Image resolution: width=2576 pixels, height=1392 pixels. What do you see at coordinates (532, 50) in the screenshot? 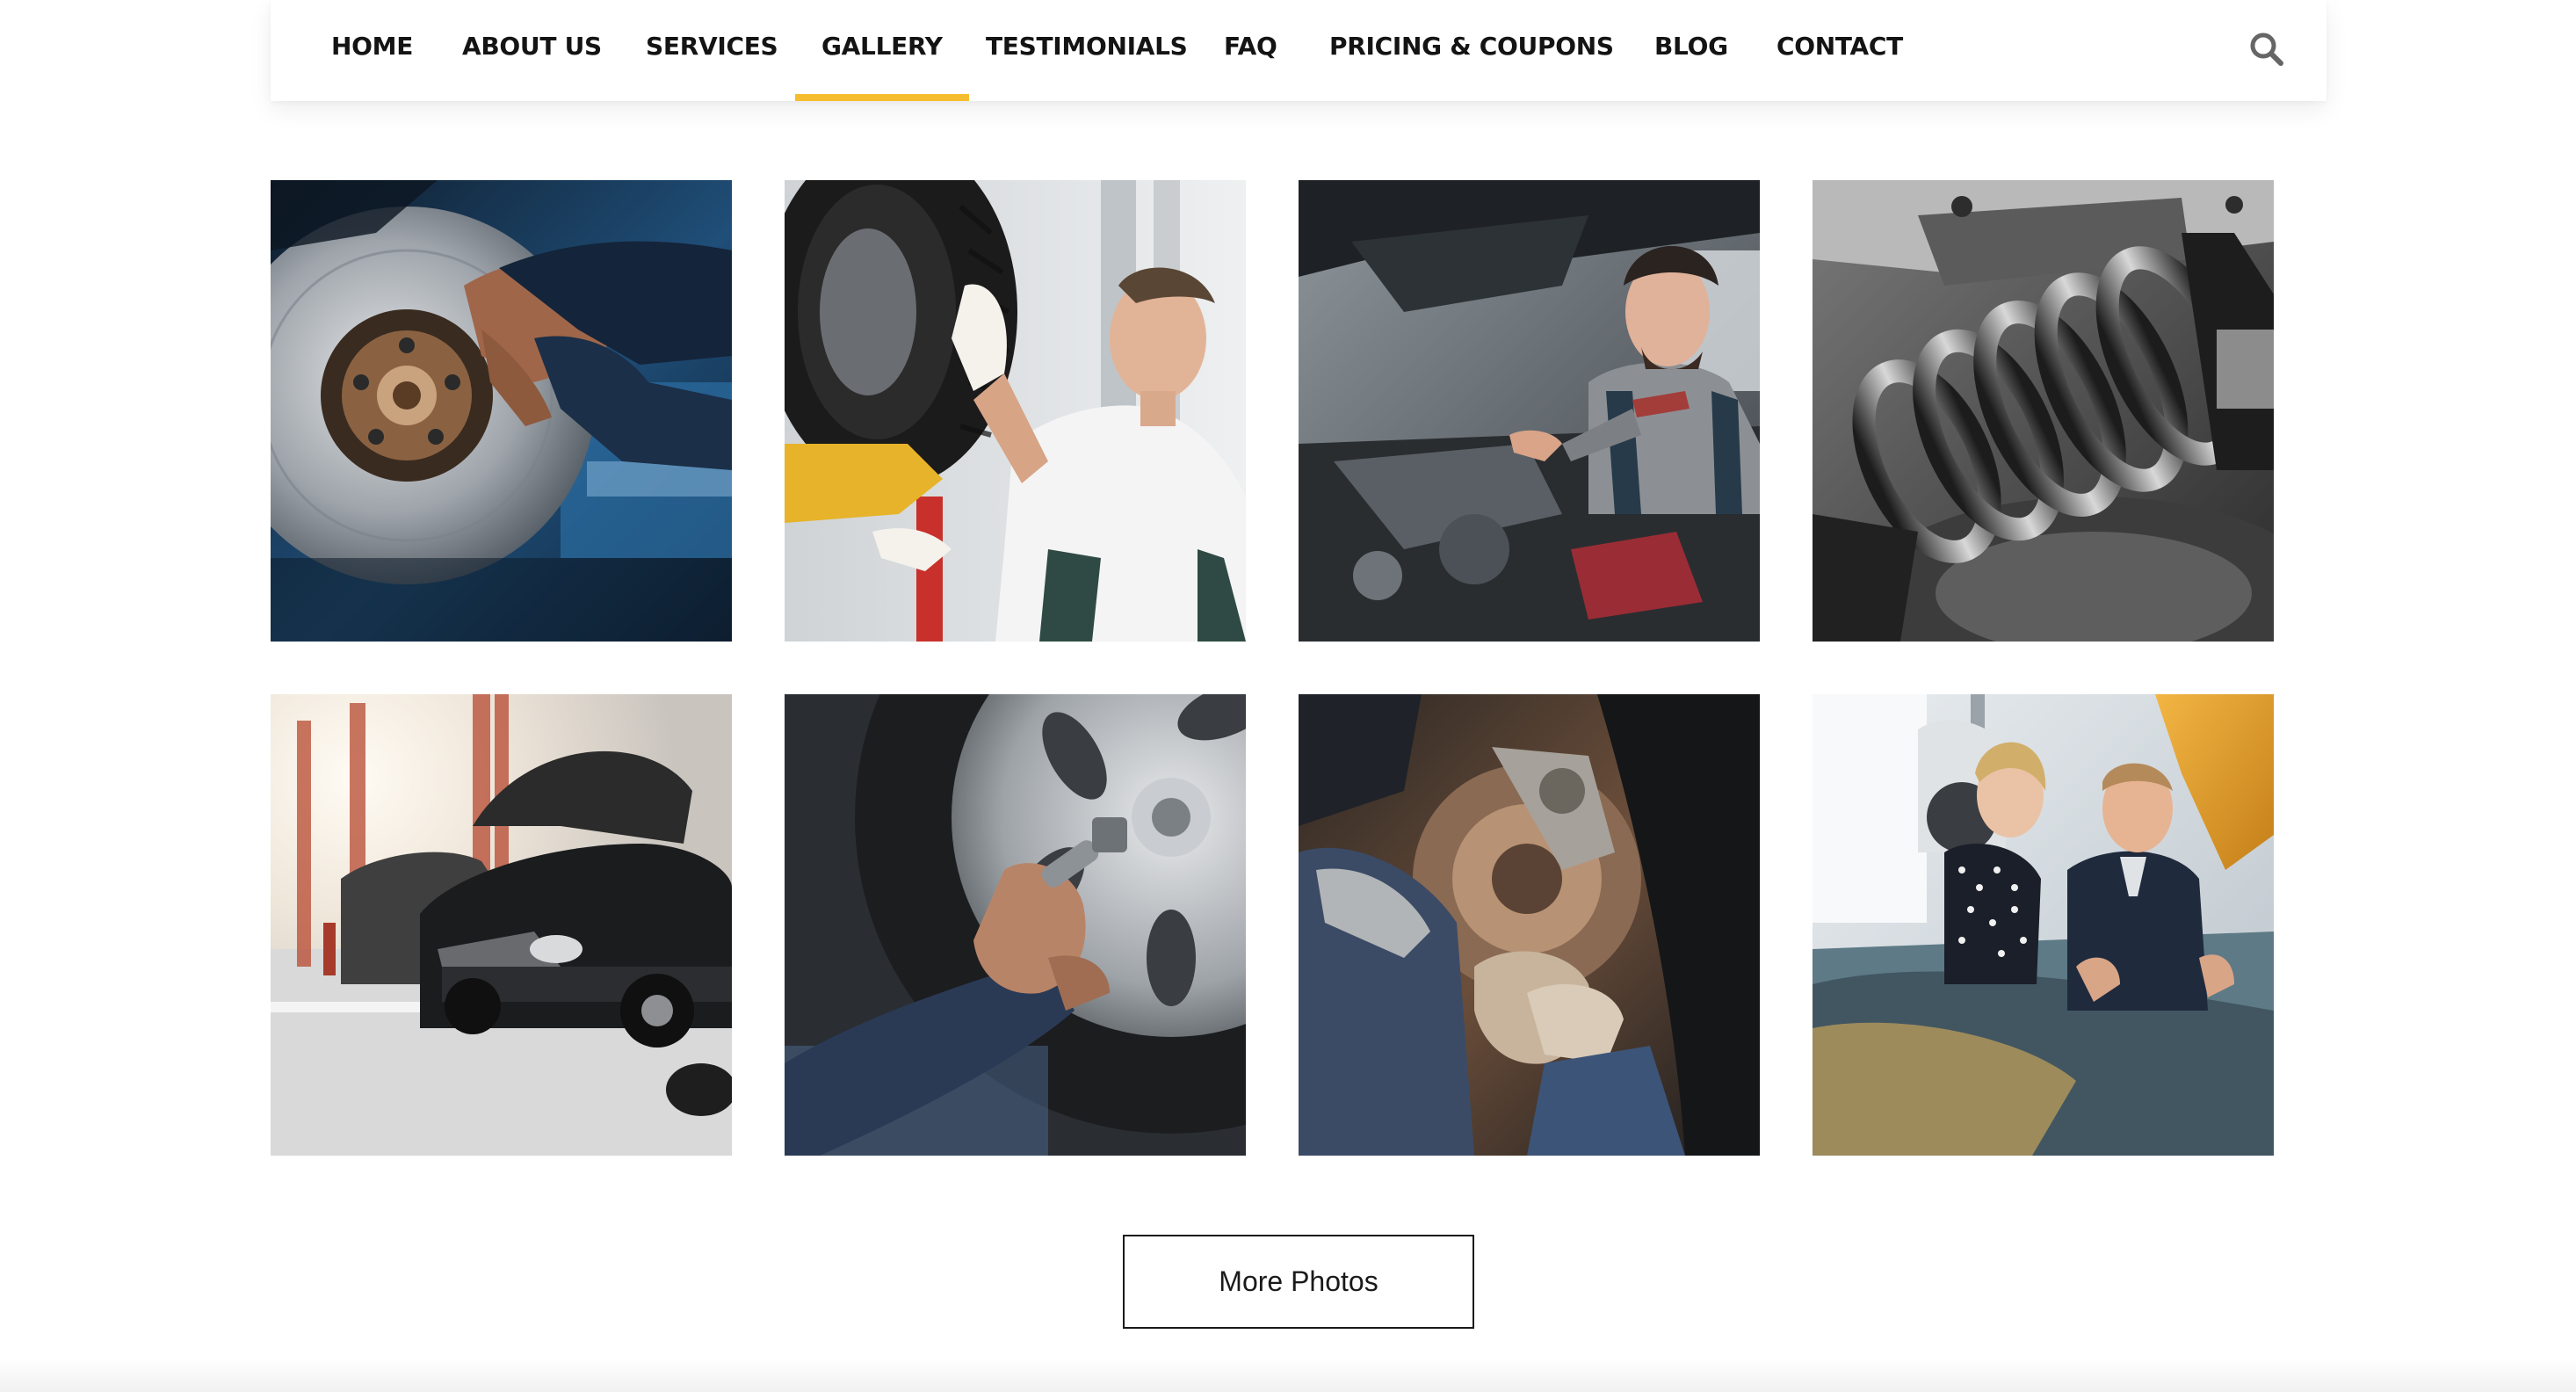
I see `nav-item-about-us: ABOUT US` at bounding box center [532, 50].